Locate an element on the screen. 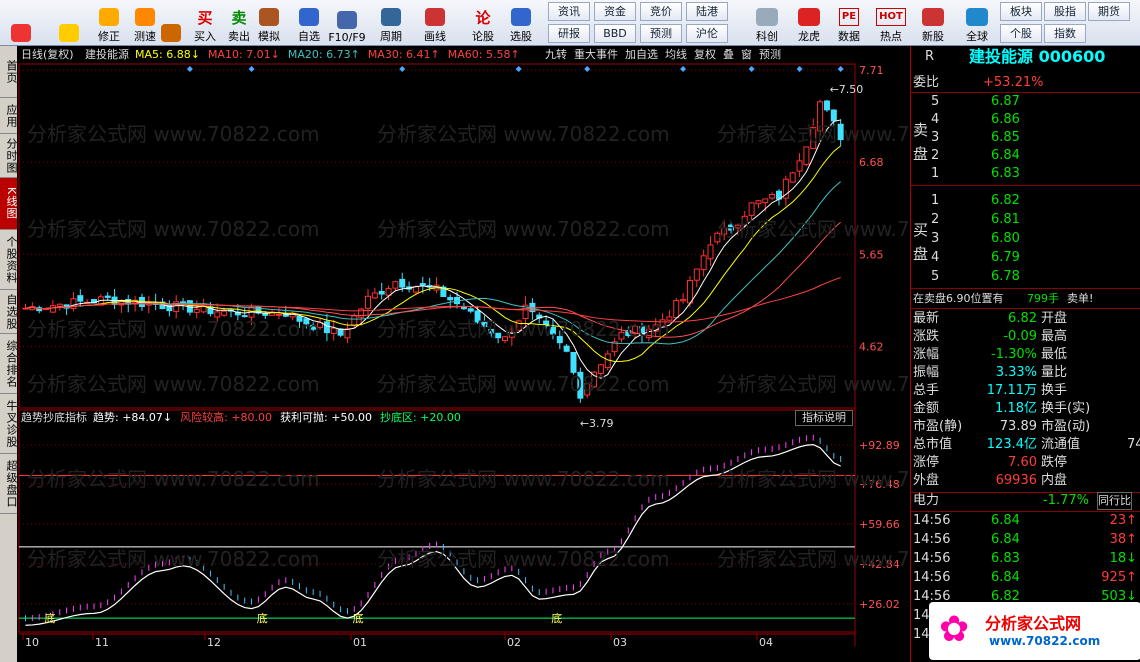 The width and height of the screenshot is (1140, 662). toolbar-back-arrow-icon-button is located at coordinates (69, 23).